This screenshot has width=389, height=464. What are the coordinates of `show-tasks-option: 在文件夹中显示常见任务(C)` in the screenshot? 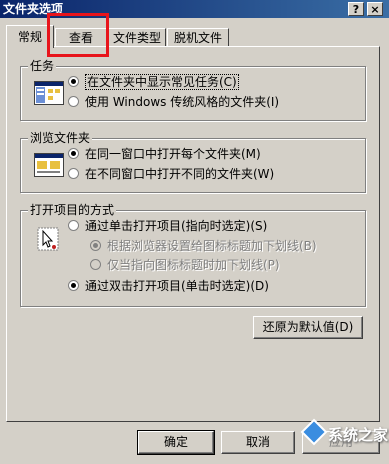 It's located at (153, 82).